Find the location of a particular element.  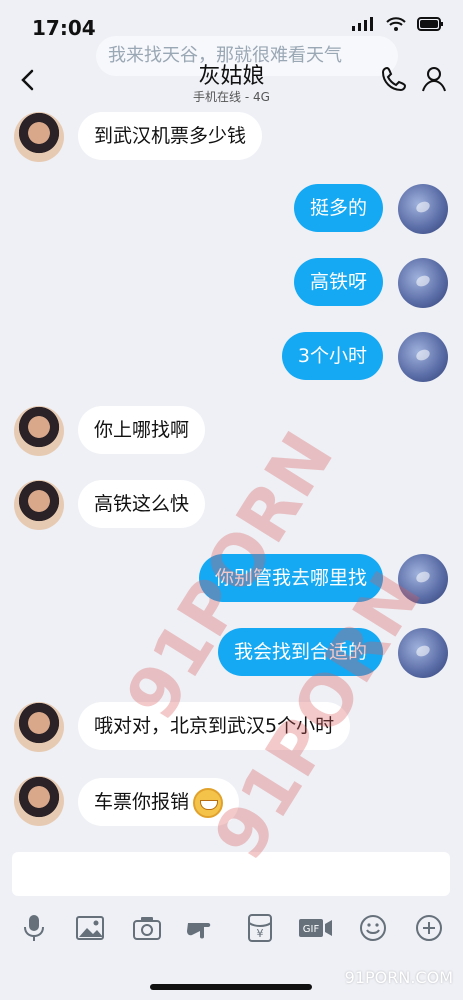

red-envelope-button: ¥ is located at coordinates (260, 928).